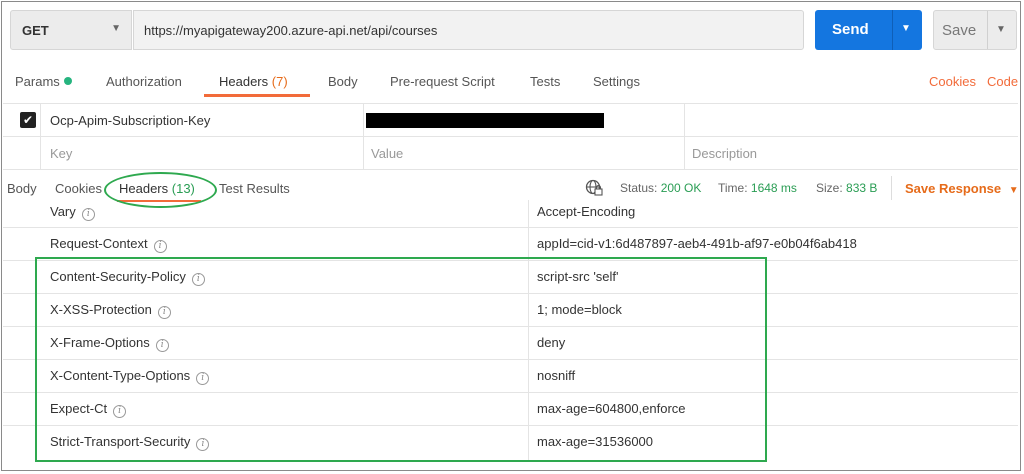 The height and width of the screenshot is (474, 1024). What do you see at coordinates (78, 188) in the screenshot?
I see `resp-tab-cookies: Cookies` at bounding box center [78, 188].